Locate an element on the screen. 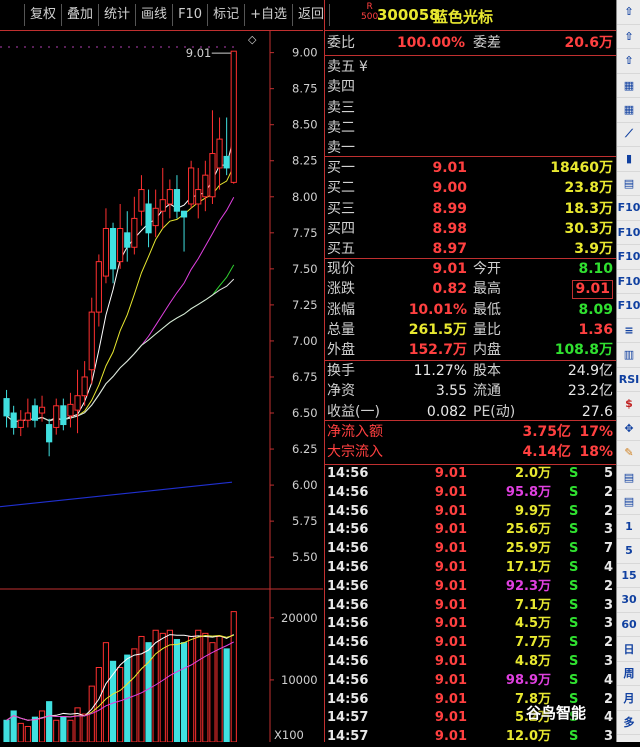 The width and height of the screenshot is (640, 747). f10-button: F10 is located at coordinates (191, 15).